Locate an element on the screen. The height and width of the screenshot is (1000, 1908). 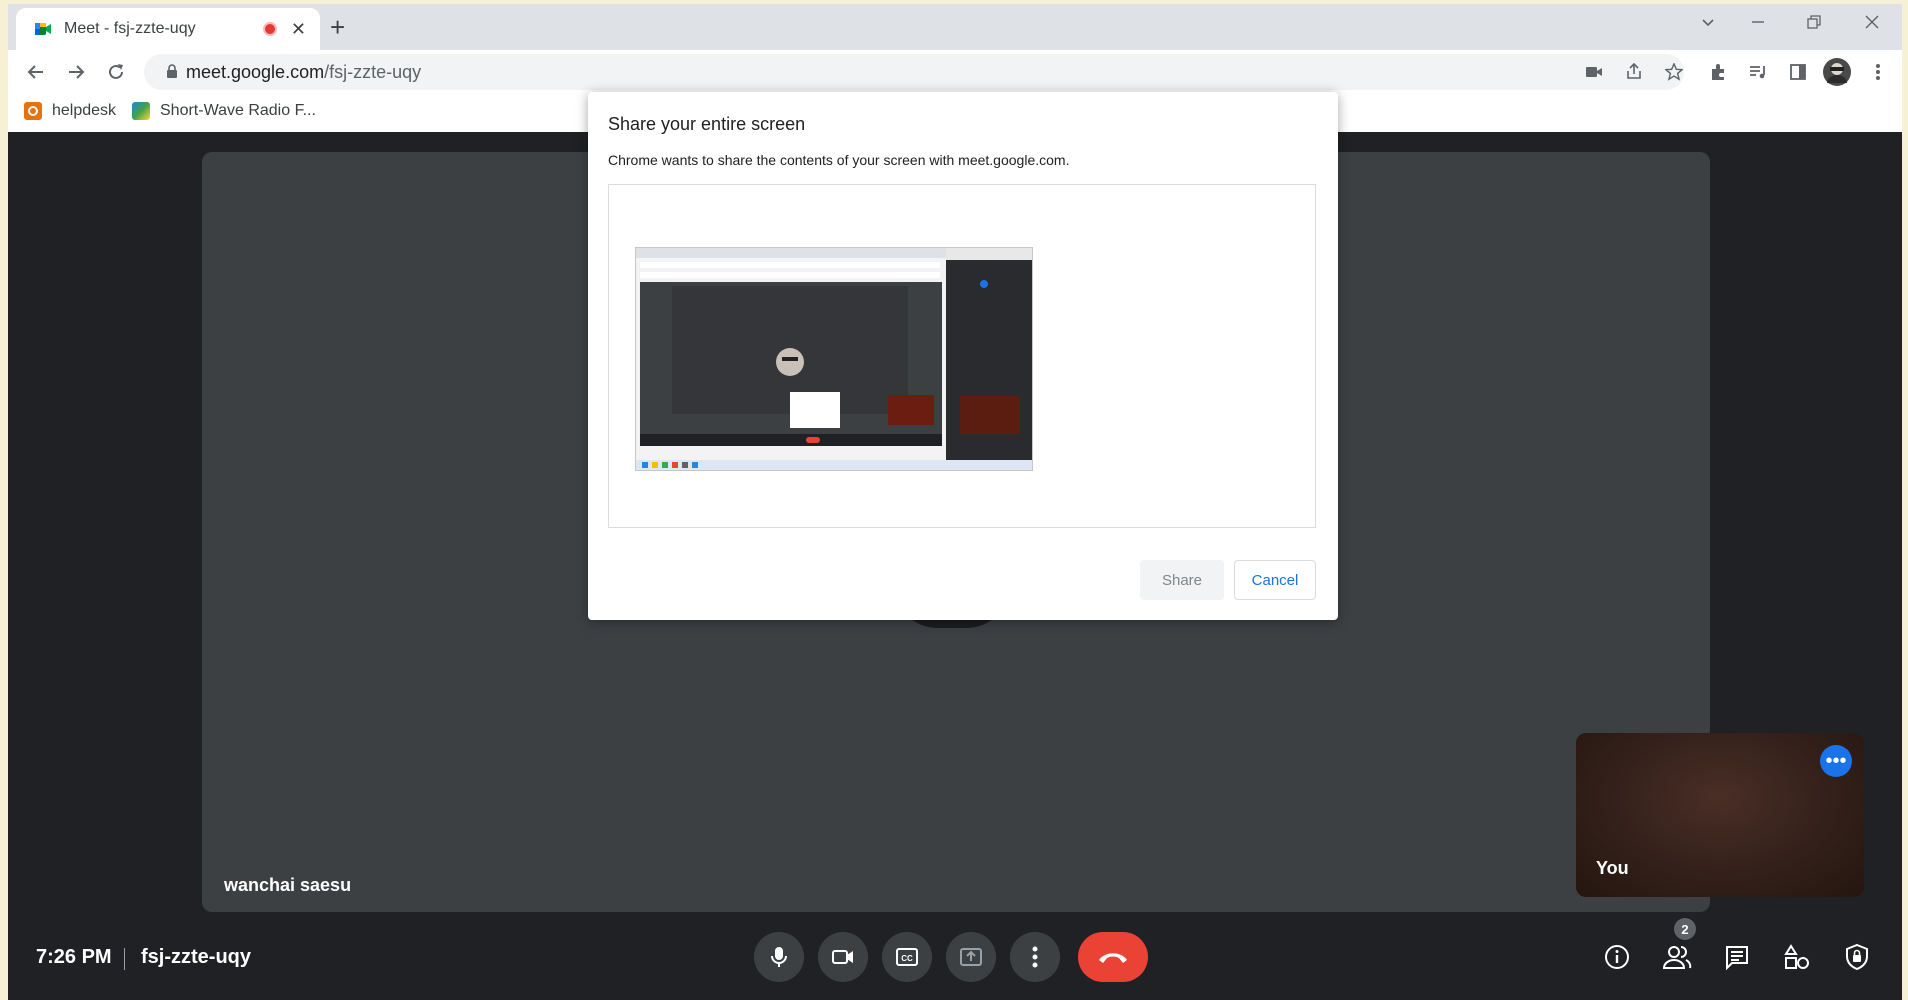
bookmark-helpdesk: helpdesk is located at coordinates (70, 111).